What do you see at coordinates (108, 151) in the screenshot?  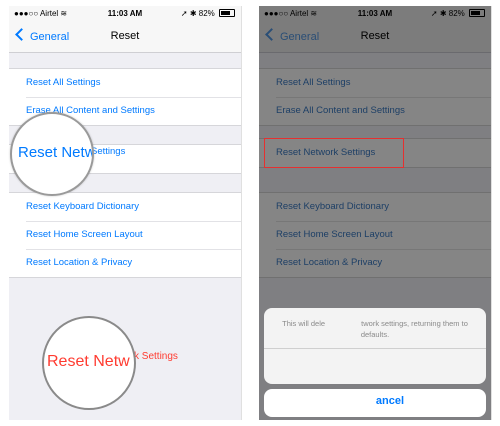 I see `reset-network-label-rest: Settings` at bounding box center [108, 151].